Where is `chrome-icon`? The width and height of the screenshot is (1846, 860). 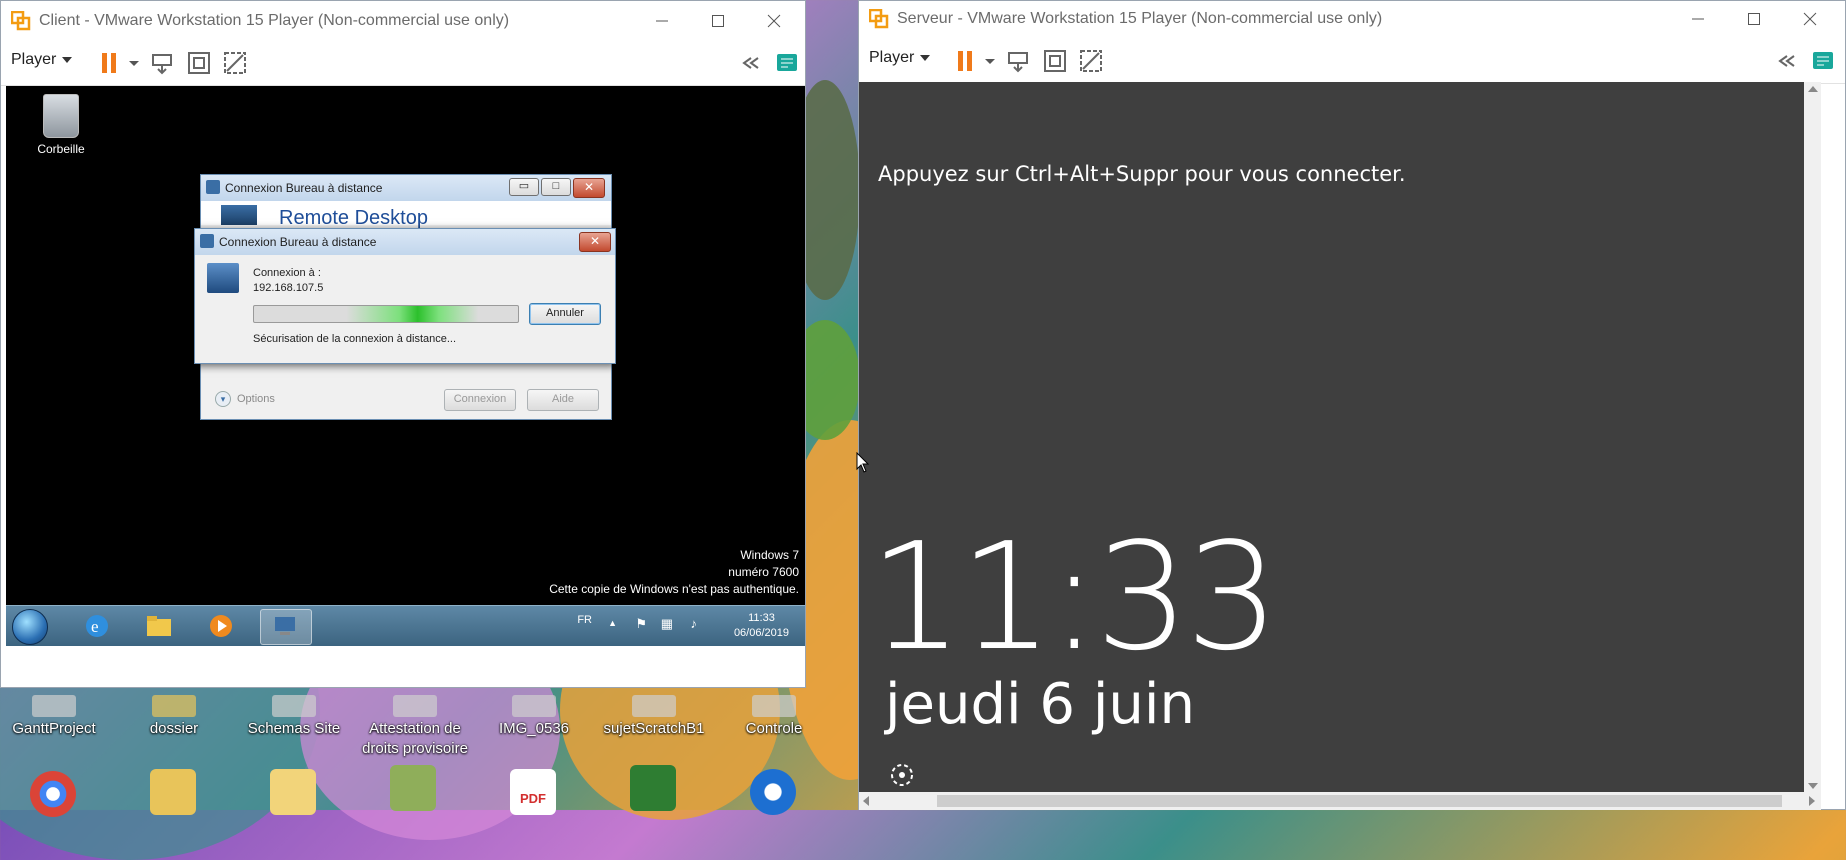 chrome-icon is located at coordinates (53, 794).